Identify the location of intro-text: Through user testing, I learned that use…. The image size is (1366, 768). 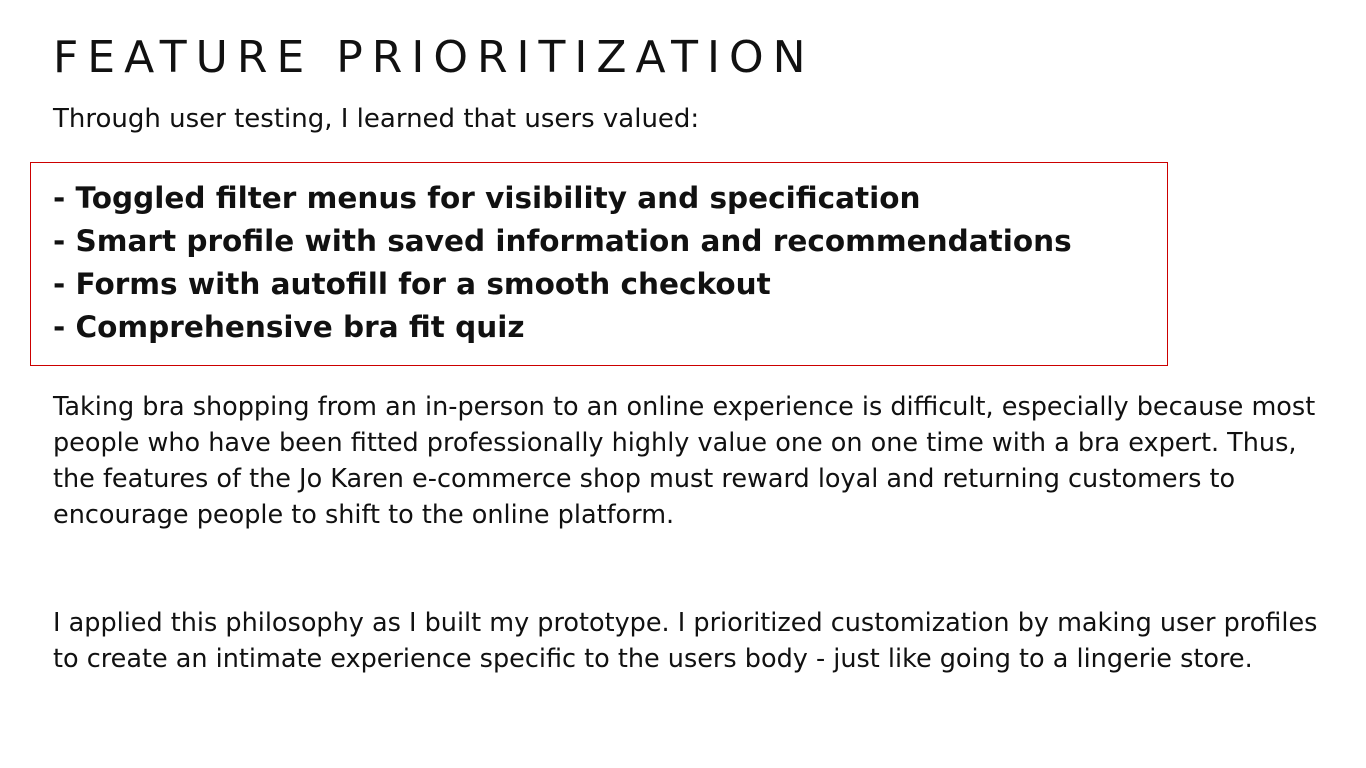
(376, 119).